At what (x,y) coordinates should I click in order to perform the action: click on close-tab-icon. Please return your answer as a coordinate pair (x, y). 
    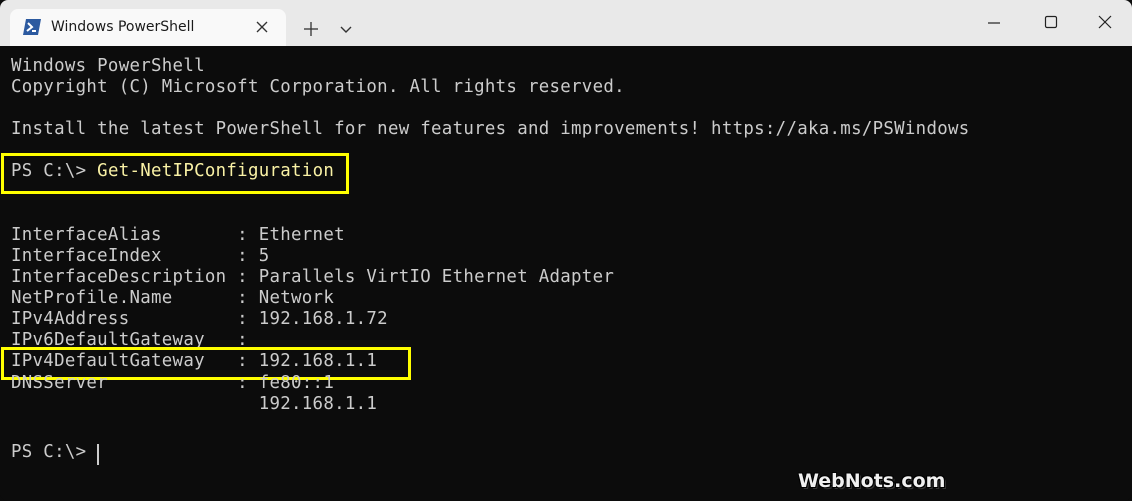
    Looking at the image, I should click on (262, 27).